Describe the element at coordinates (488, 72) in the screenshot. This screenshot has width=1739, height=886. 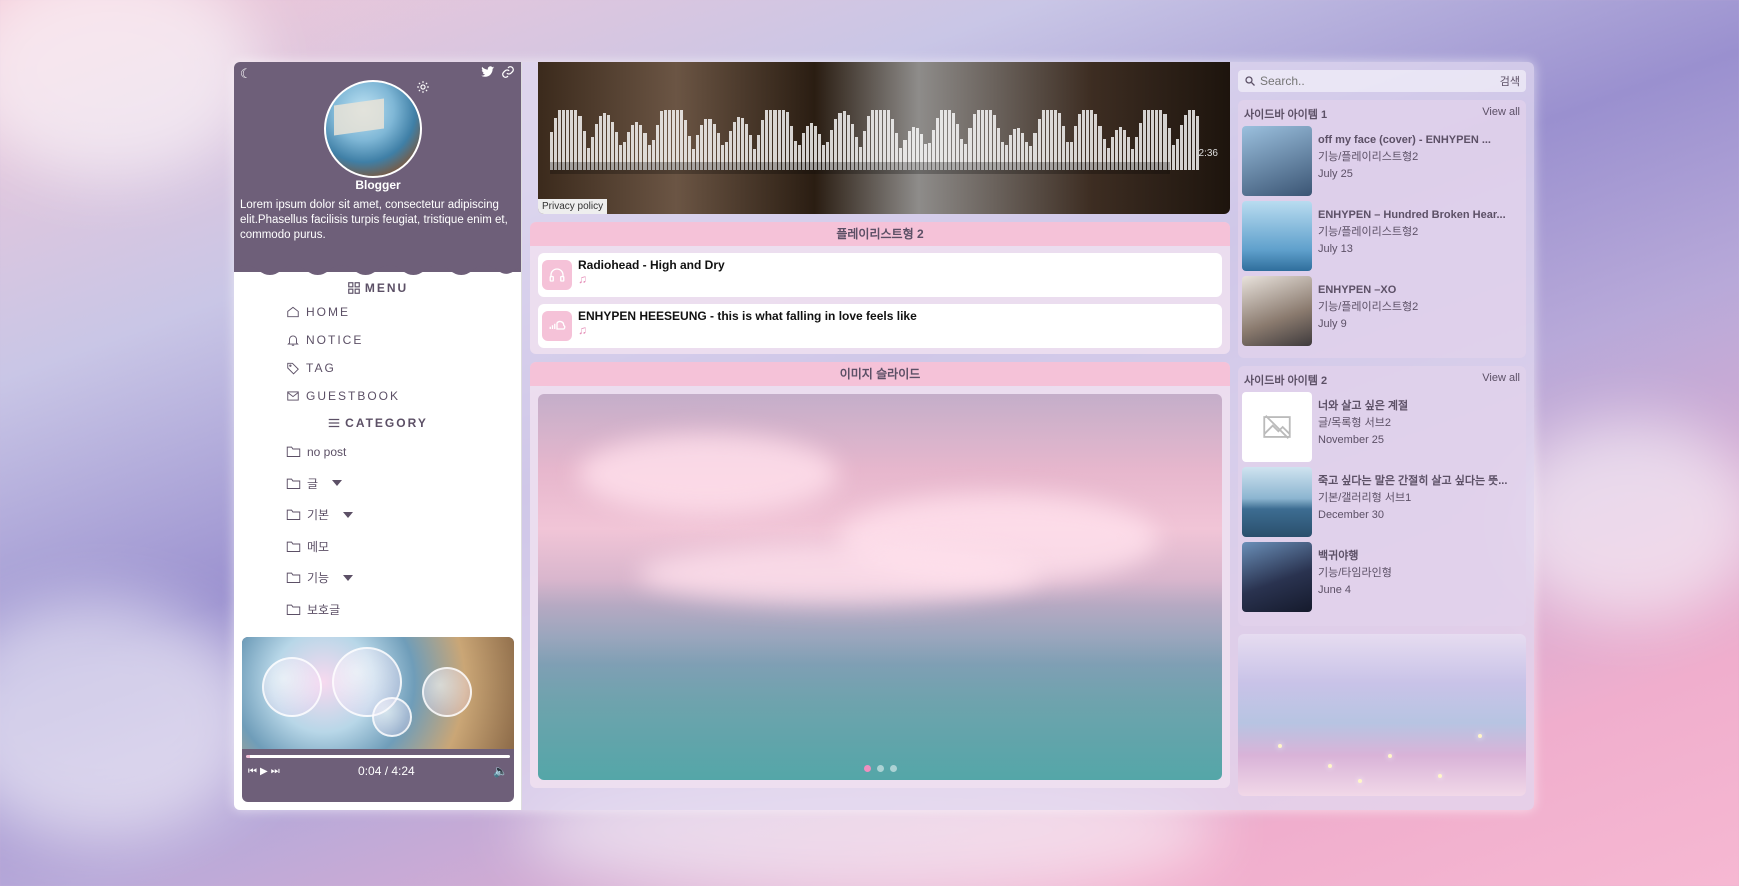
I see `twitter-icon` at that location.